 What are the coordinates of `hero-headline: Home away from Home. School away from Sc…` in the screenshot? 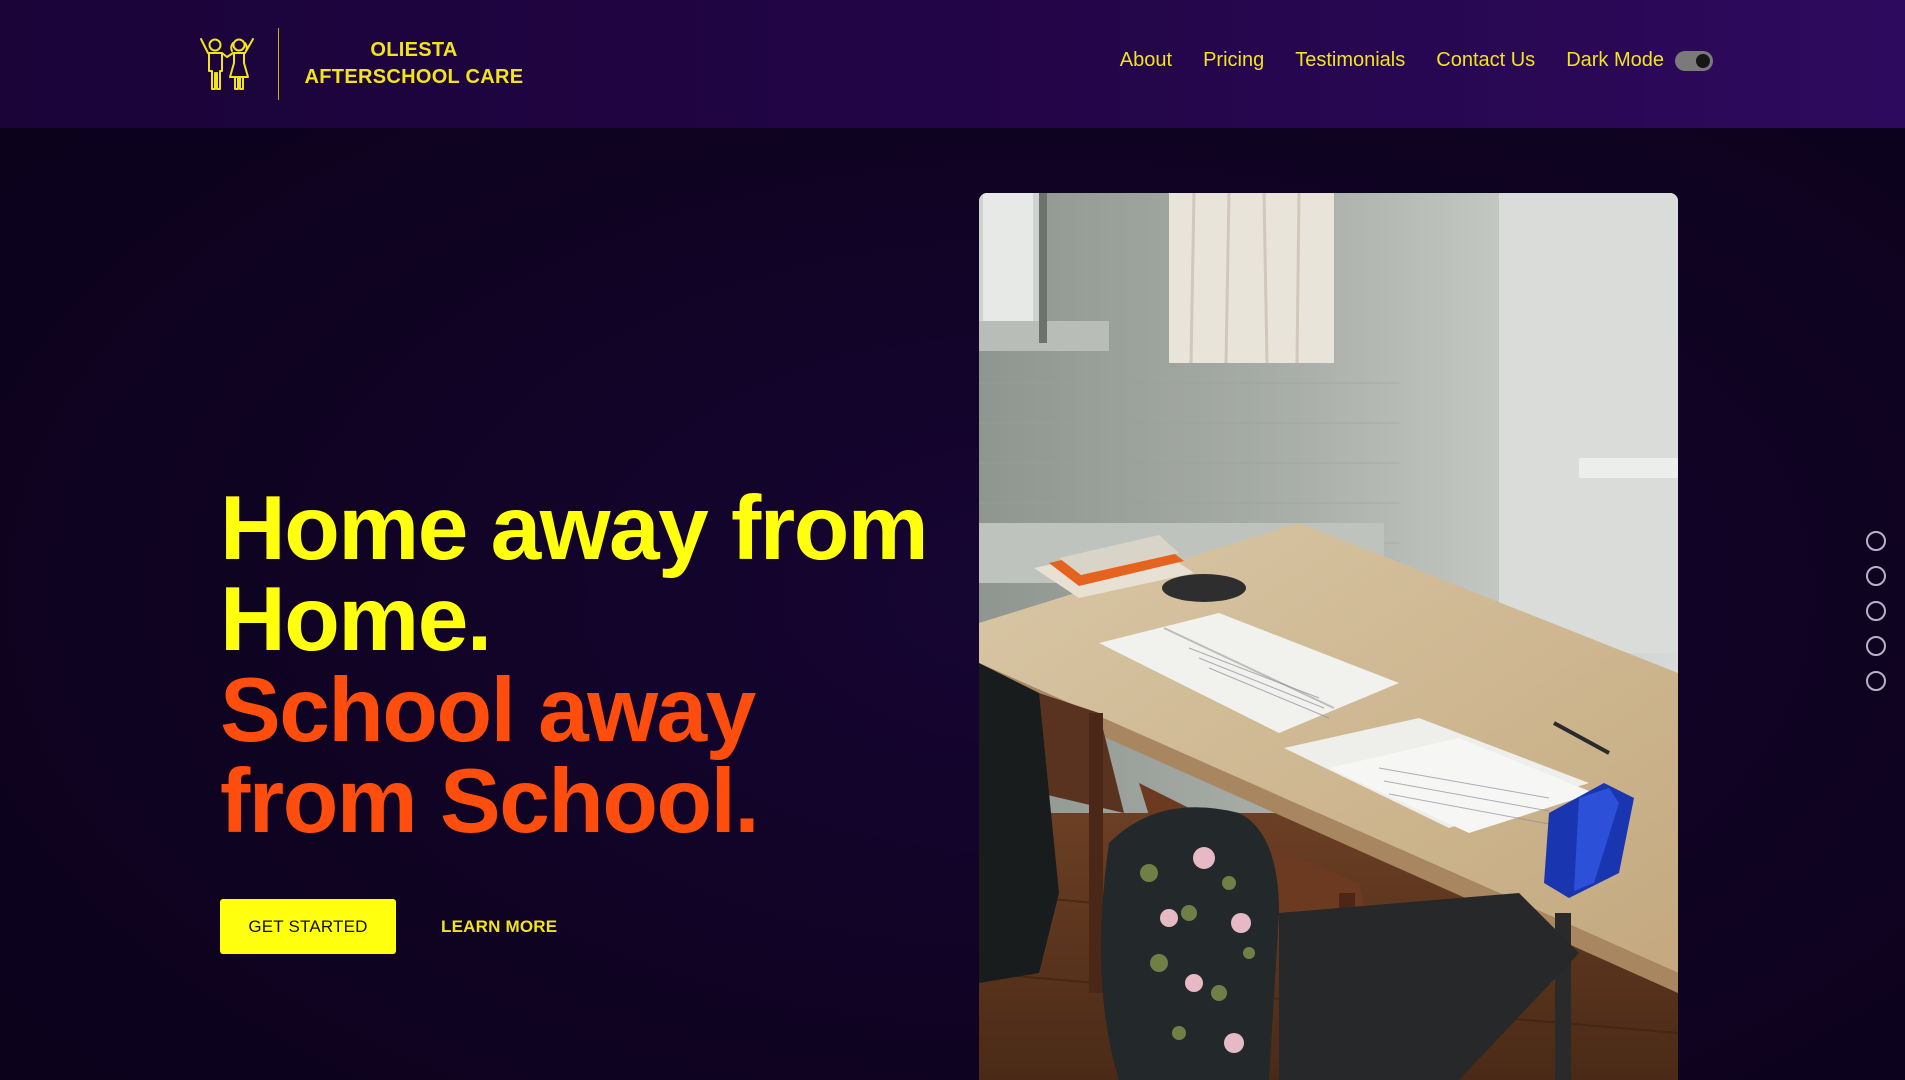 It's located at (590, 665).